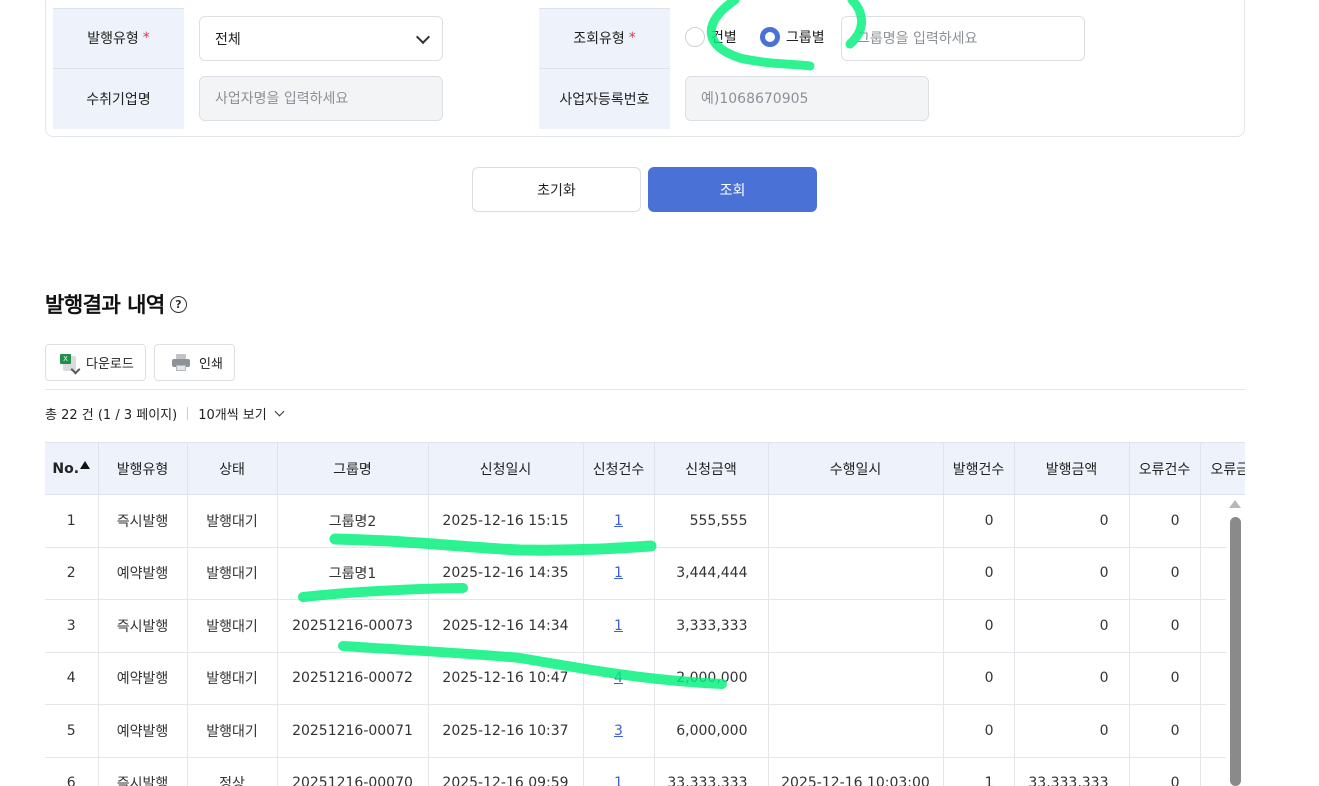 The height and width of the screenshot is (786, 1319). What do you see at coordinates (604, 38) in the screenshot?
I see `lookup-type-label: 조회유형 *` at bounding box center [604, 38].